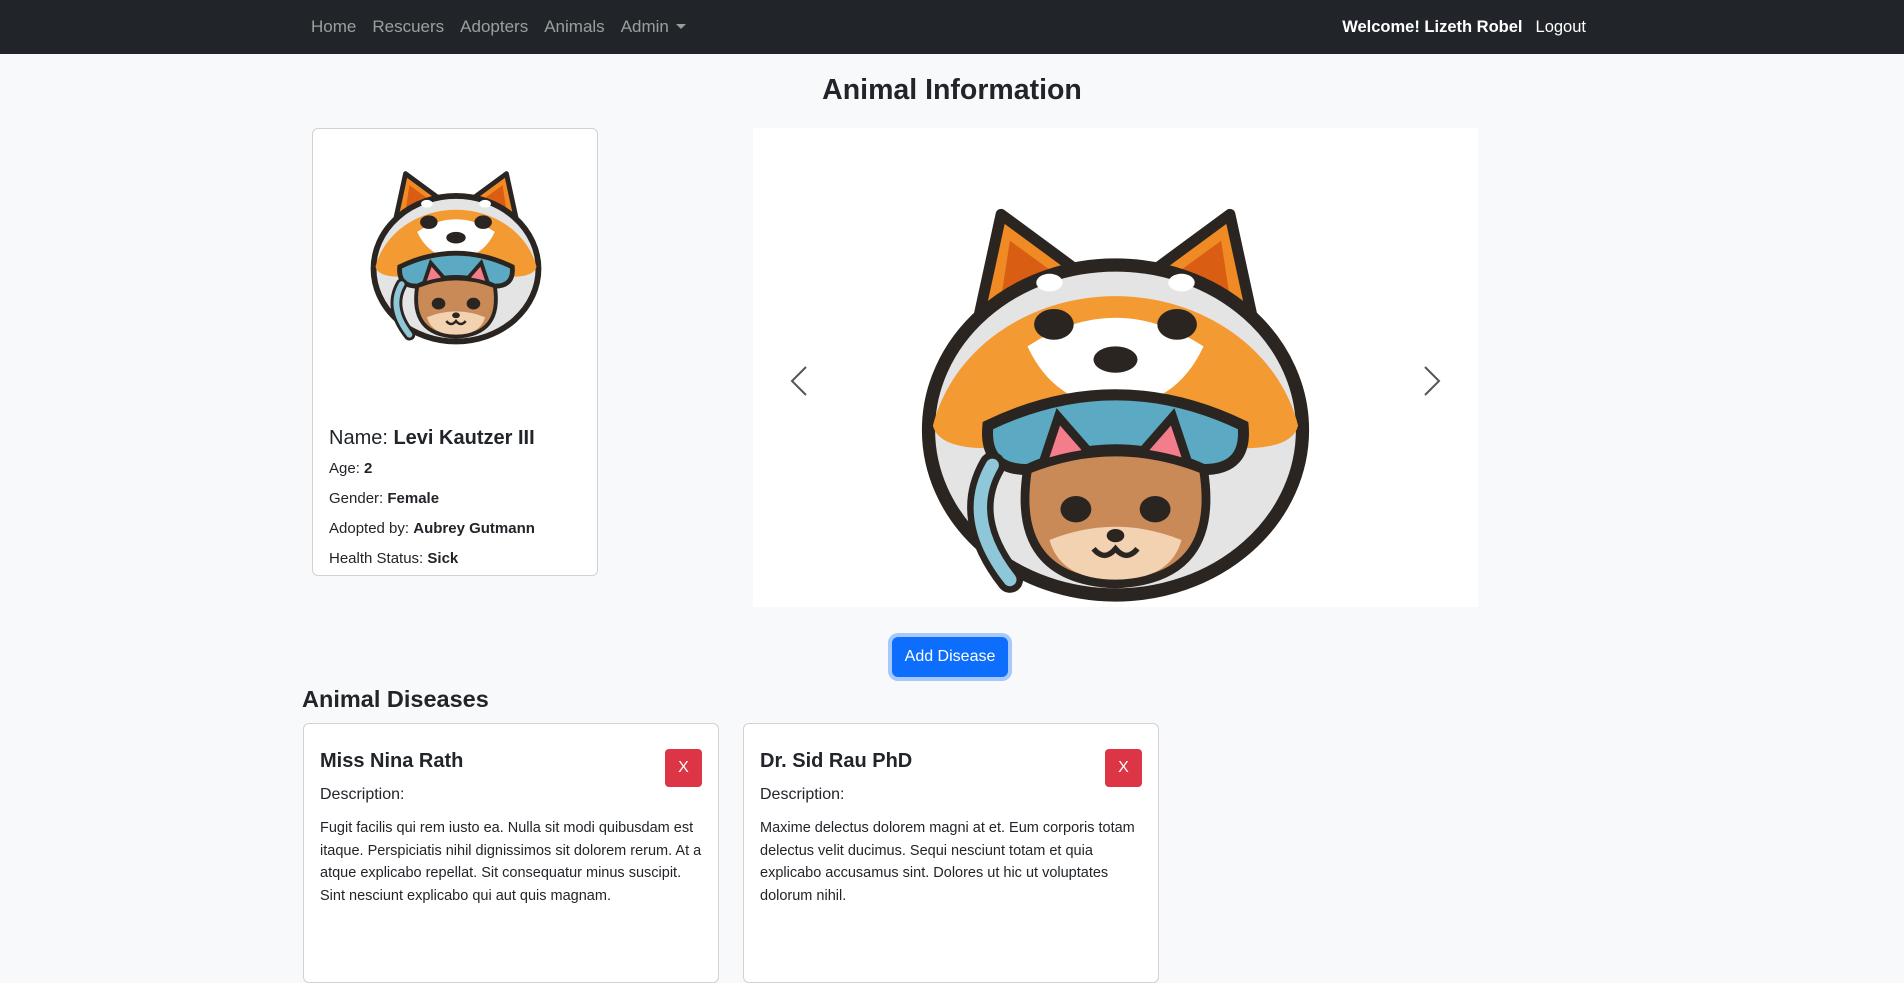 The image size is (1904, 983). Describe the element at coordinates (344, 468) in the screenshot. I see `age-label: Age:` at that location.